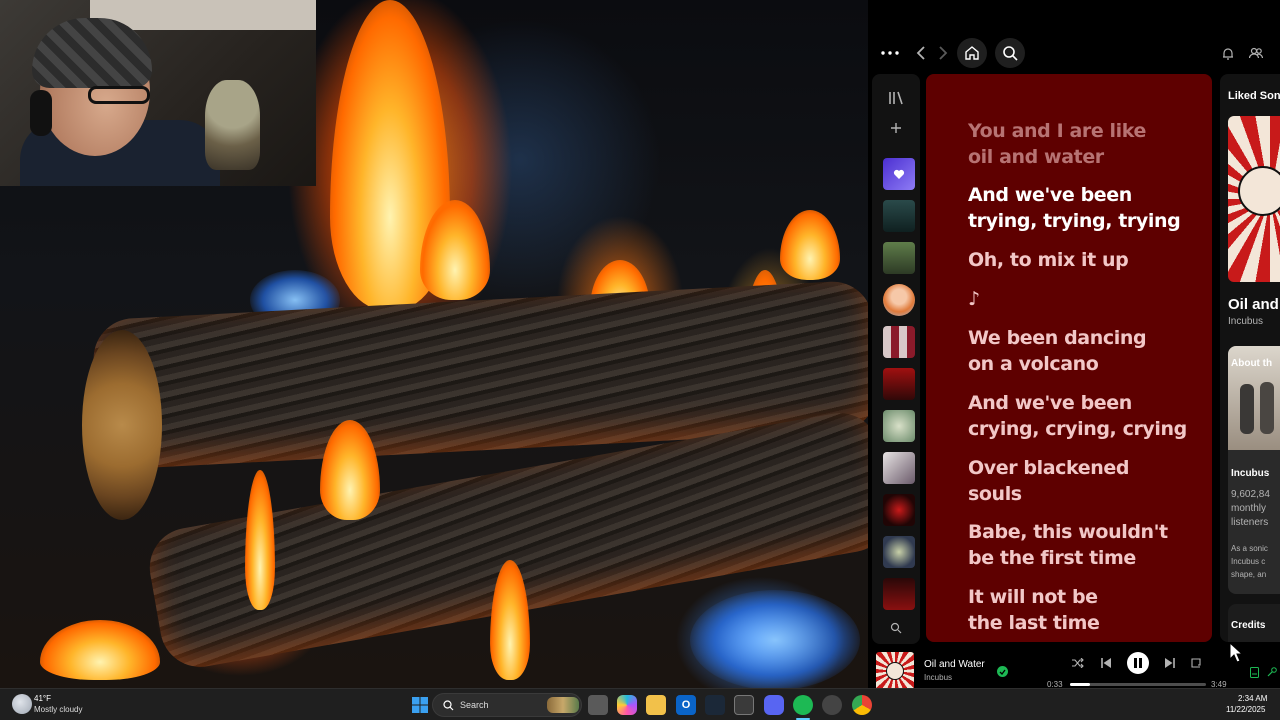 The height and width of the screenshot is (720, 1280). I want to click on clock-time: 2:34 AM, so click(1252, 698).